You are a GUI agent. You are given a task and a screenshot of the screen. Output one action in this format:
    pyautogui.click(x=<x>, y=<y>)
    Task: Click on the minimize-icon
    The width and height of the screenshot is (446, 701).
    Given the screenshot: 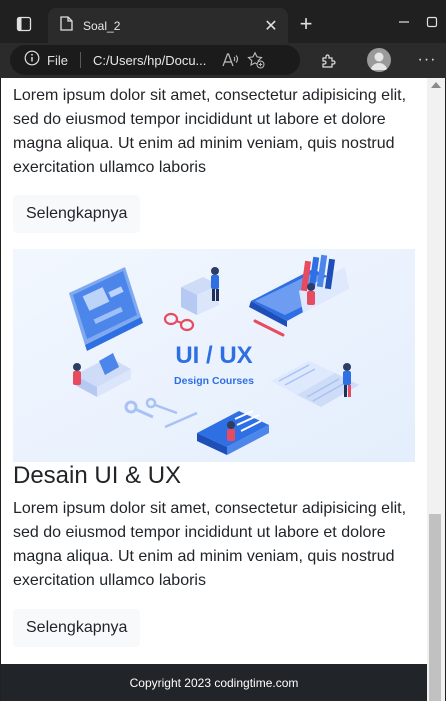 What is the action you would take?
    pyautogui.click(x=404, y=22)
    